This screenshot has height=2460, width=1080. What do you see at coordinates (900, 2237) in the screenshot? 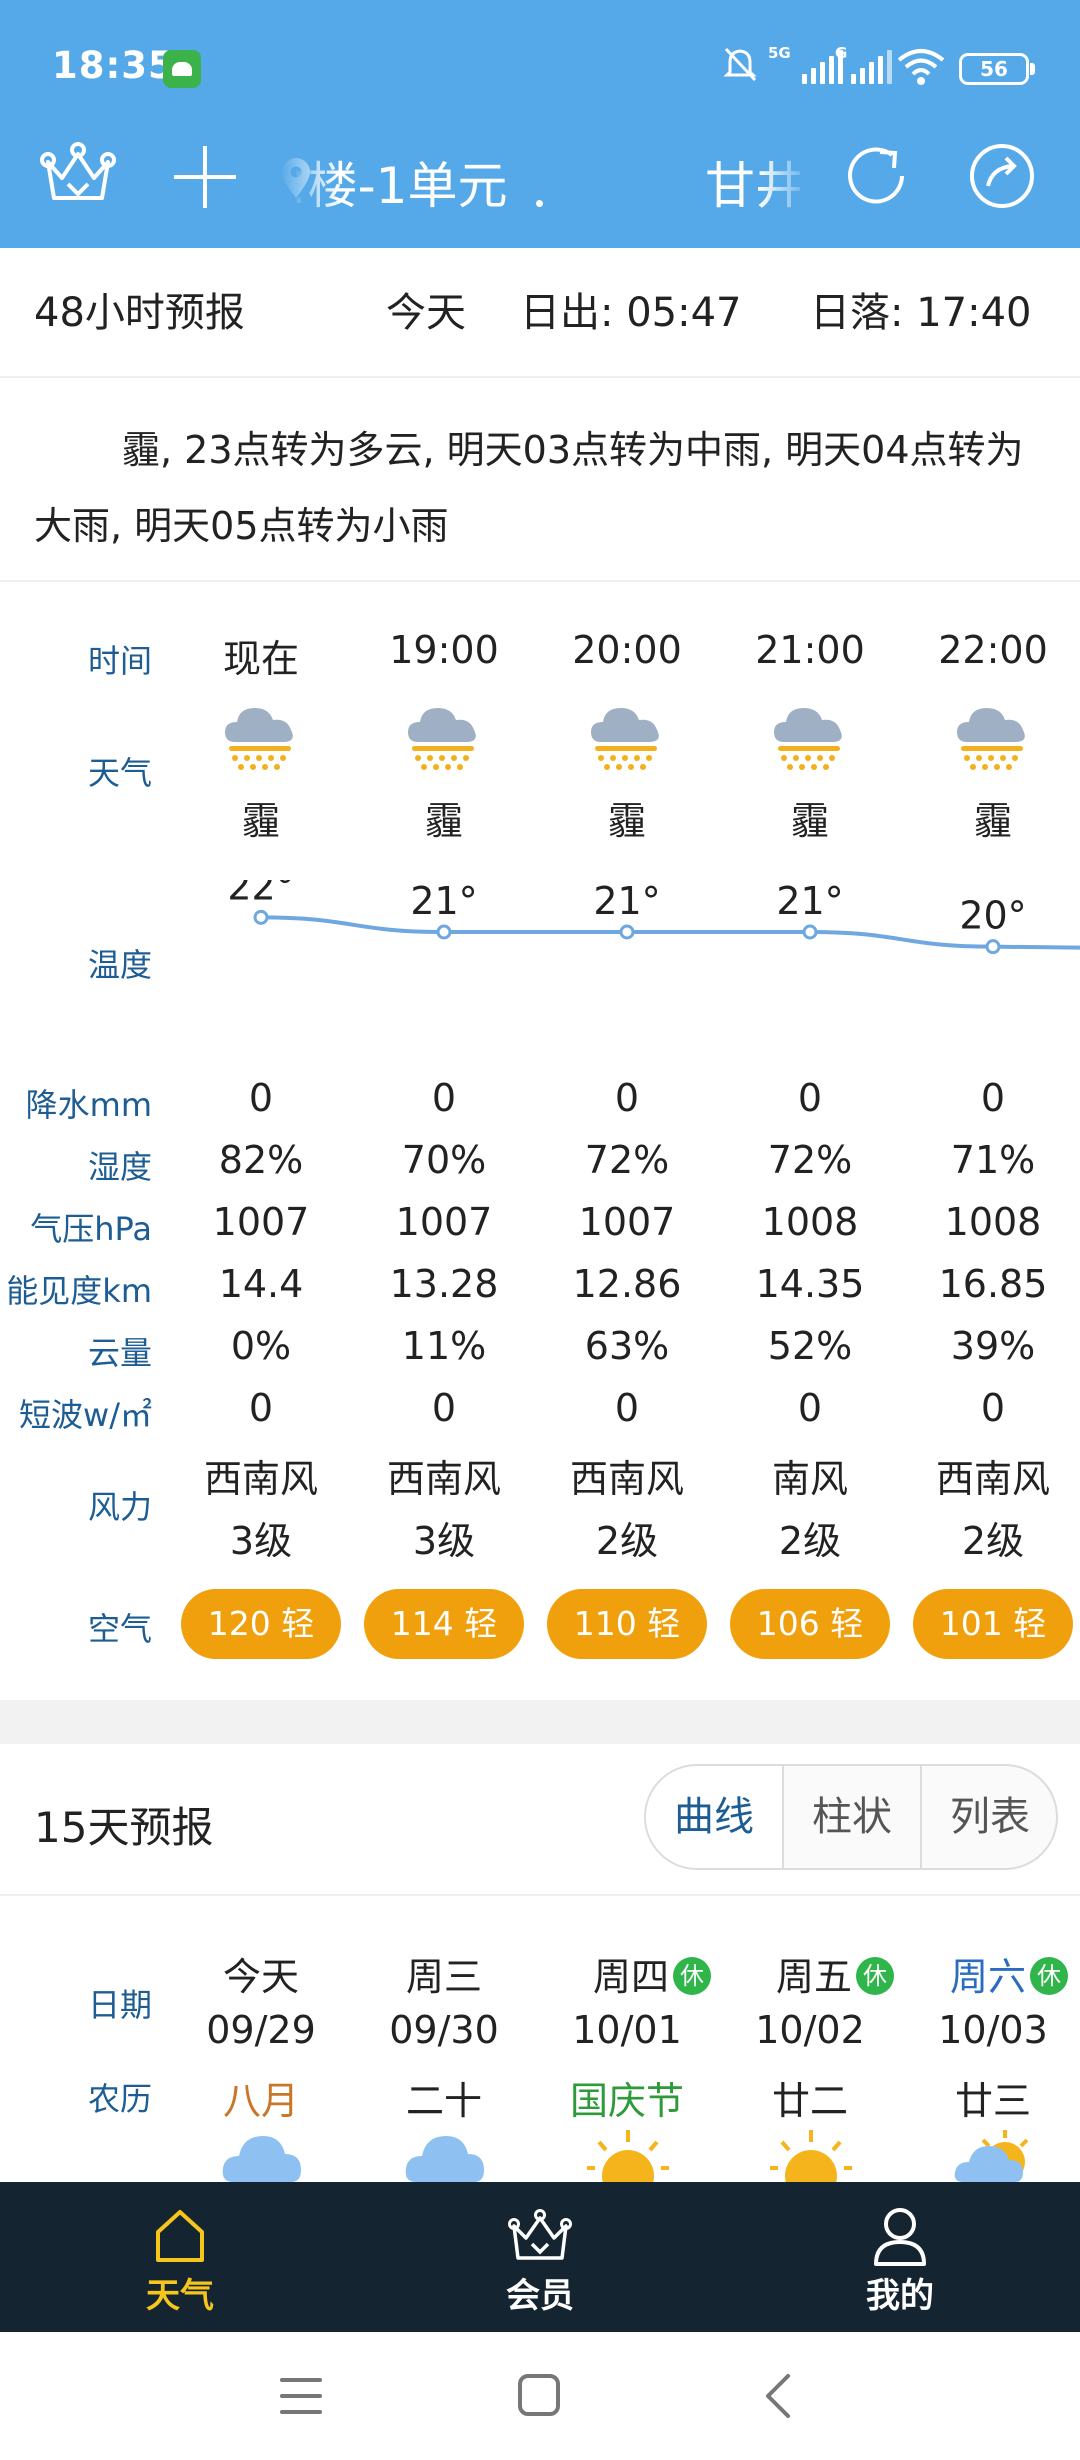
I see `user-icon` at bounding box center [900, 2237].